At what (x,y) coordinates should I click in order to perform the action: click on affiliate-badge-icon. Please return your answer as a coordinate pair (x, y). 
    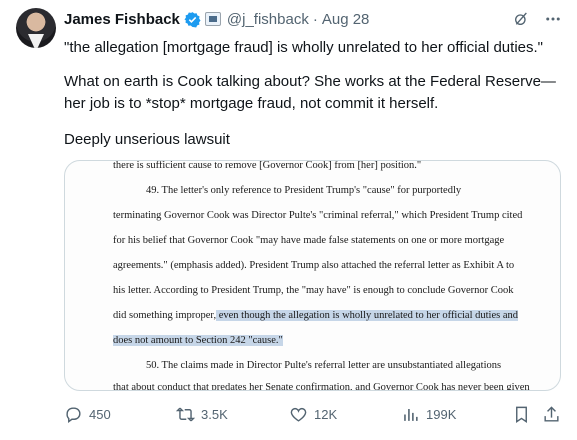
    Looking at the image, I should click on (212, 19).